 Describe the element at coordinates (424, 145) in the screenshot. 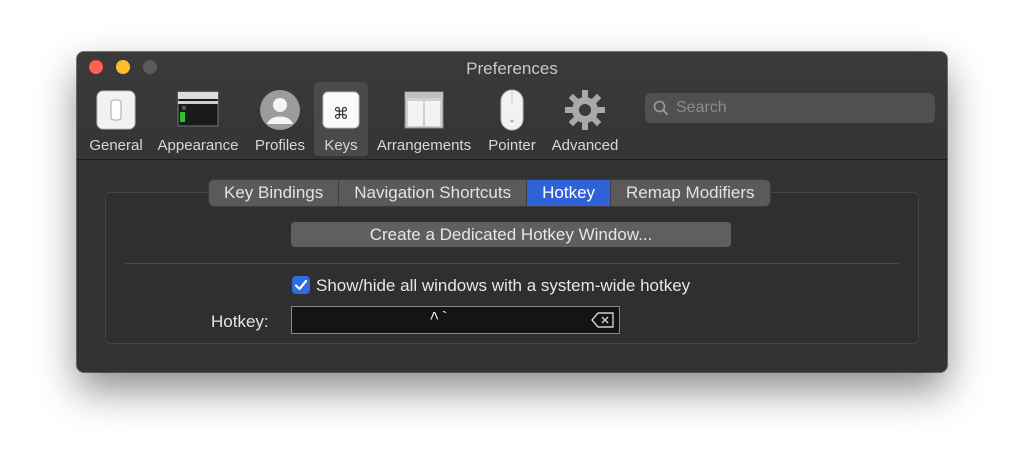

I see `toolbar-label-arrangements: Arrangements` at that location.